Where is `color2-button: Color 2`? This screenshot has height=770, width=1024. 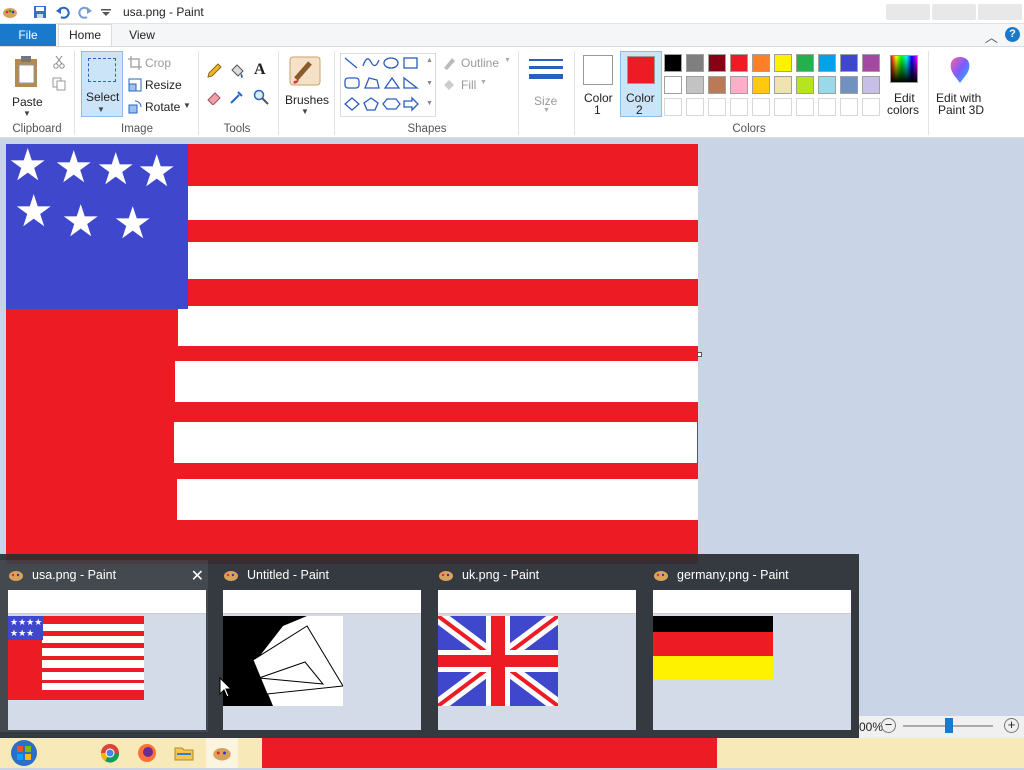
color2-button: Color 2 is located at coordinates (641, 84).